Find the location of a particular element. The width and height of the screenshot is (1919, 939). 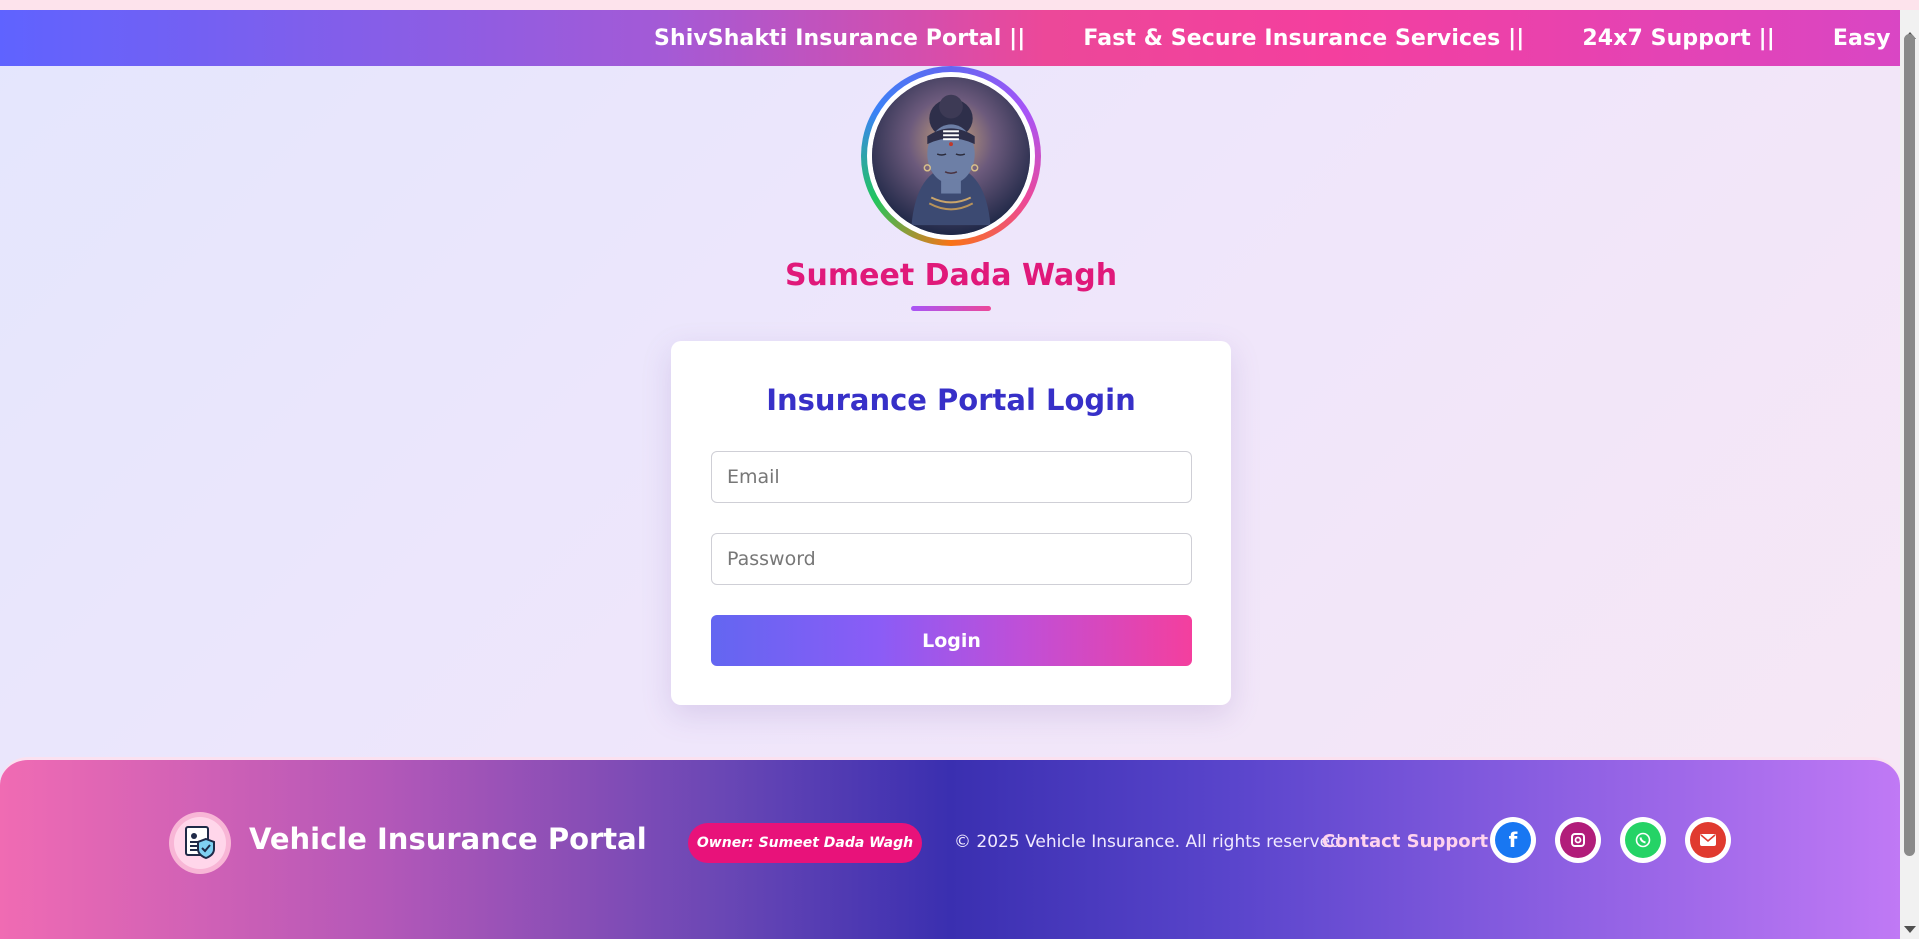

facebook-icon: f is located at coordinates (1513, 840).